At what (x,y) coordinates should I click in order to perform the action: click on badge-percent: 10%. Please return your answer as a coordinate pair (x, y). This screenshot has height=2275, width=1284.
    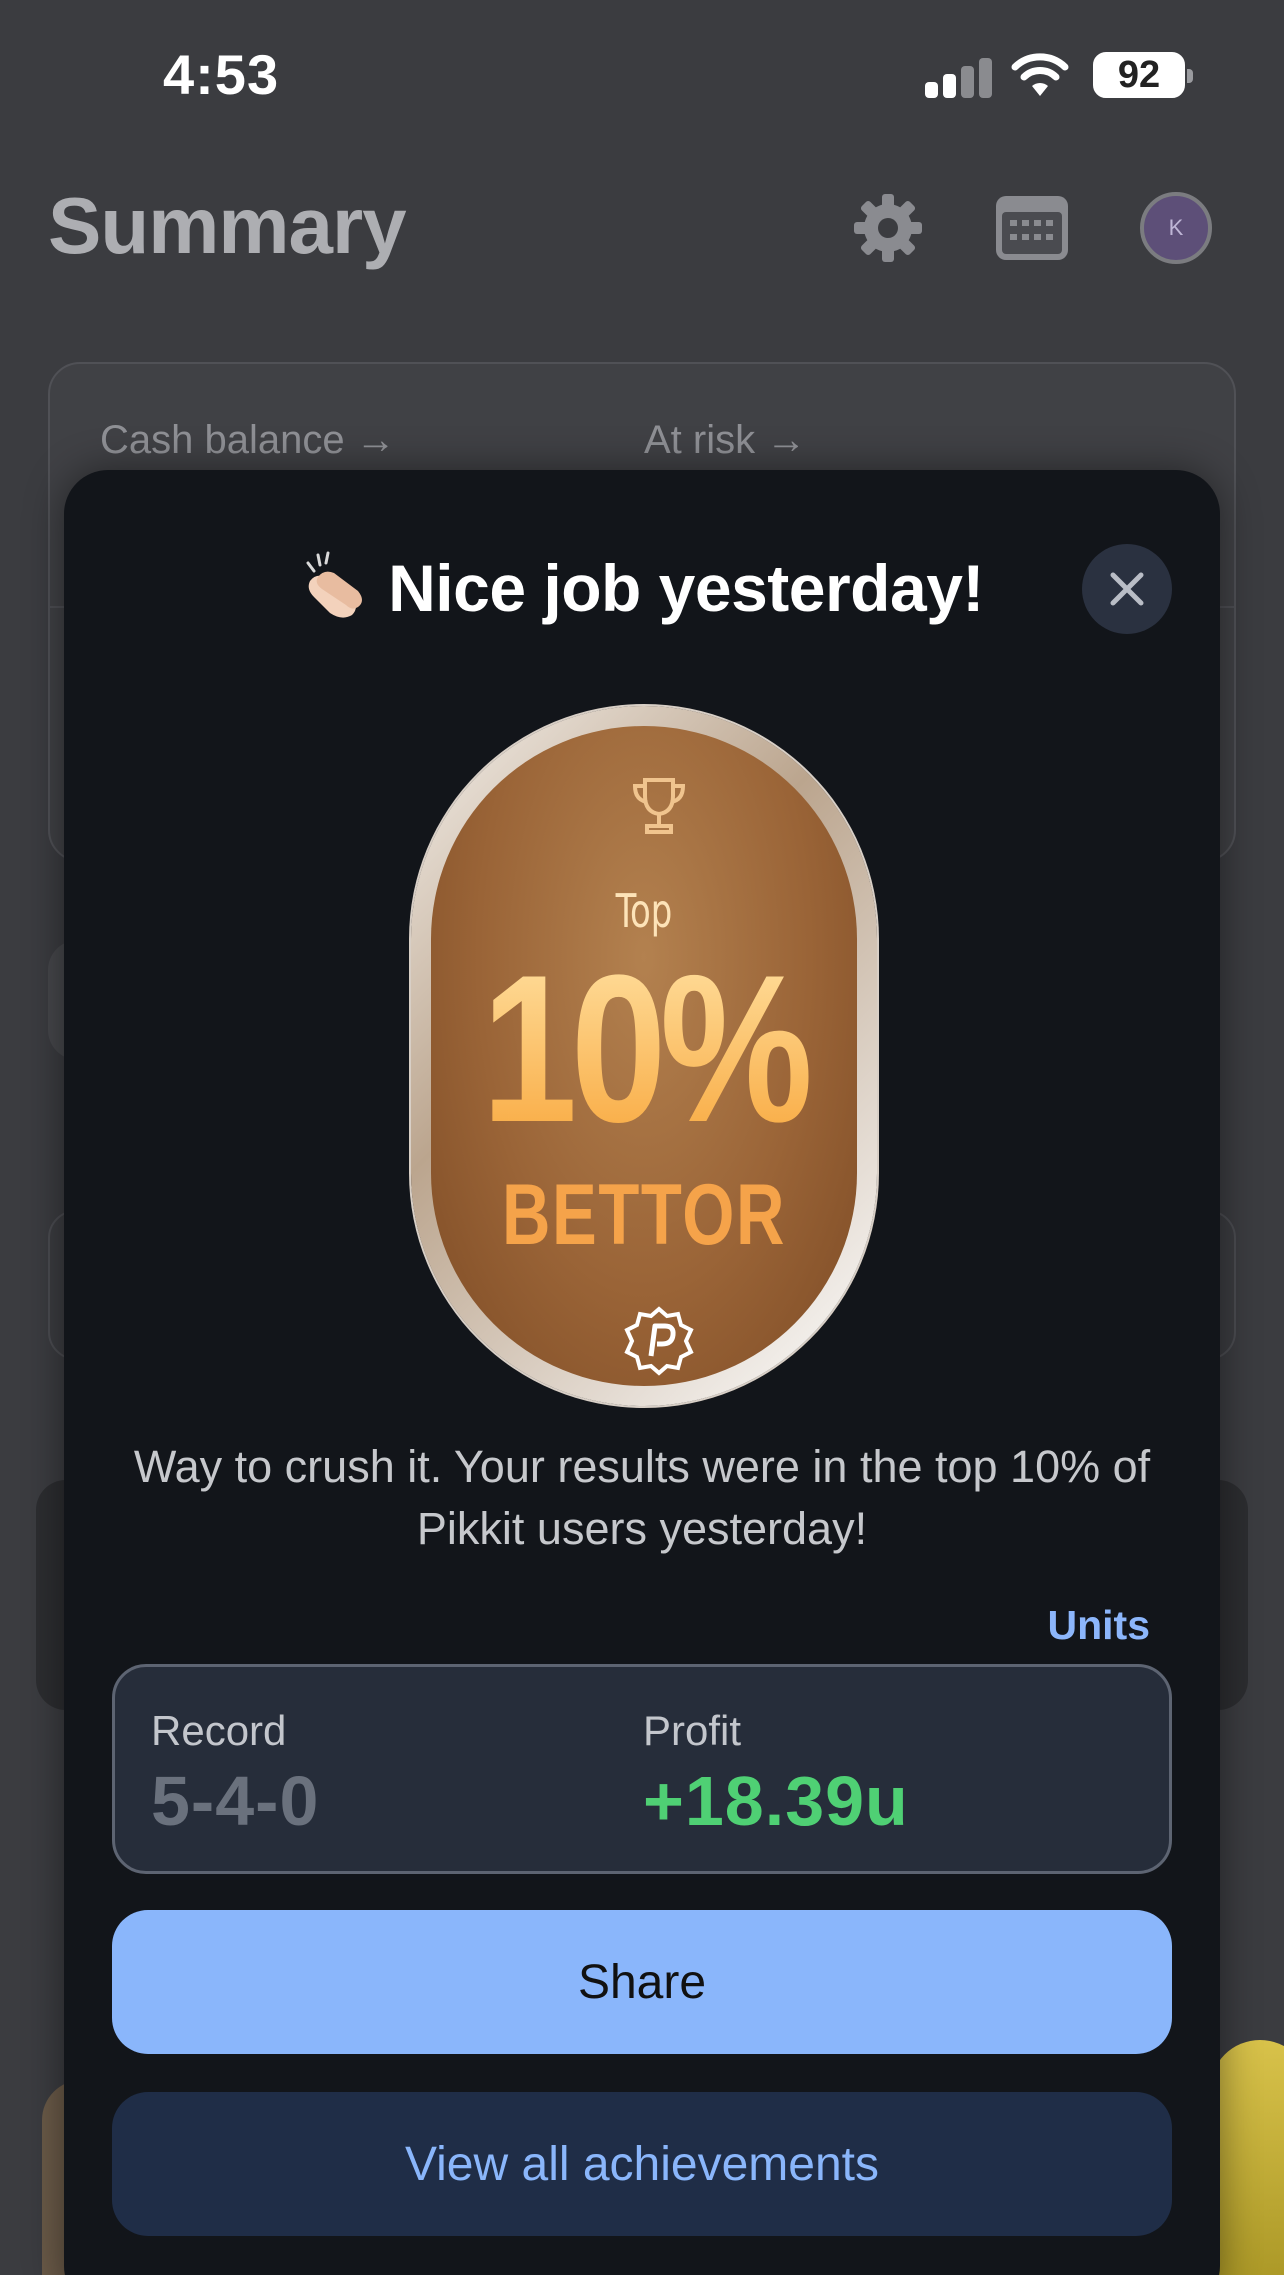
    Looking at the image, I should click on (643, 1049).